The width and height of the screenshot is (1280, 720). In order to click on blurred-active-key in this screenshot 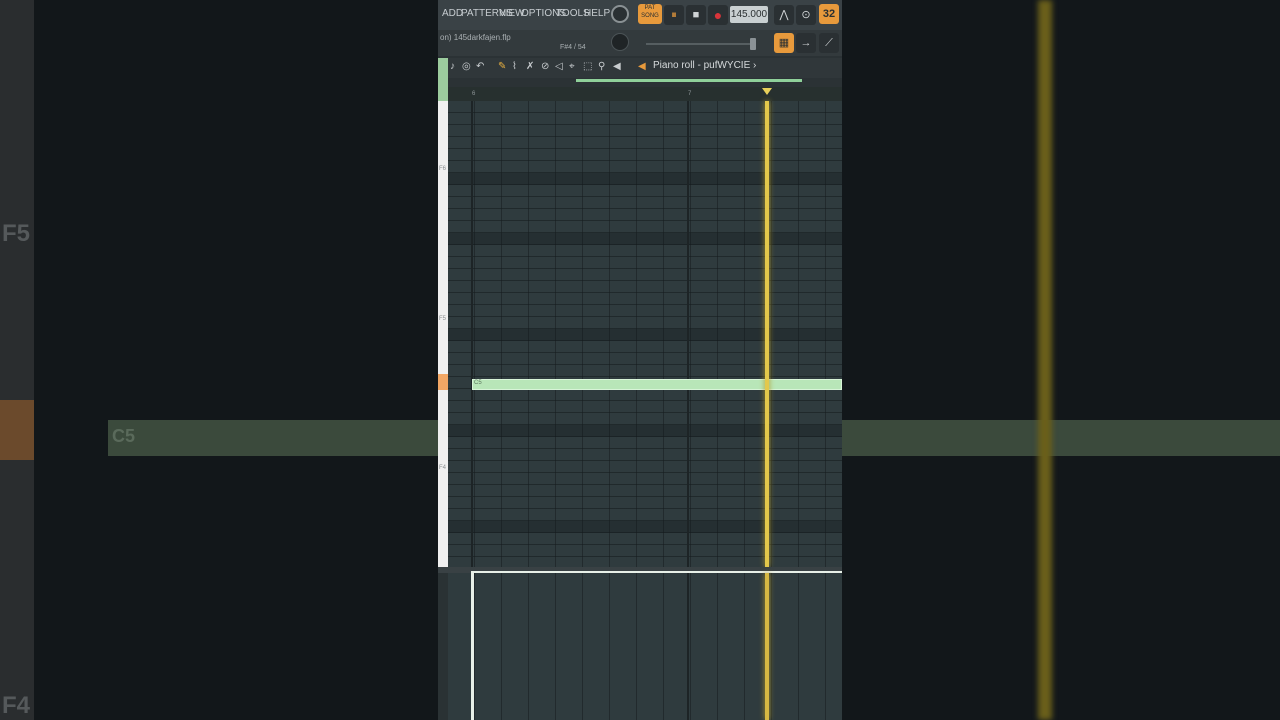, I will do `click(17, 430)`.